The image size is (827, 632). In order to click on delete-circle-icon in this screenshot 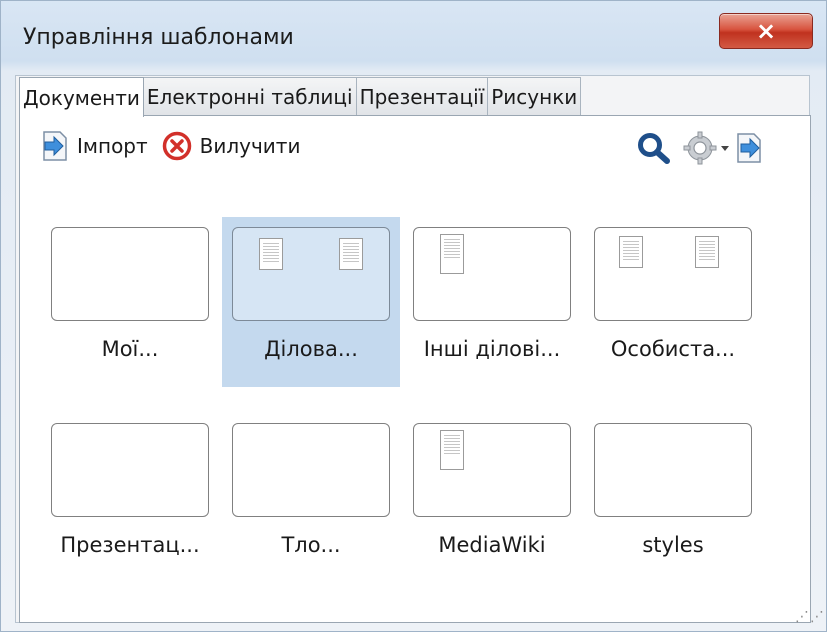, I will do `click(176, 146)`.